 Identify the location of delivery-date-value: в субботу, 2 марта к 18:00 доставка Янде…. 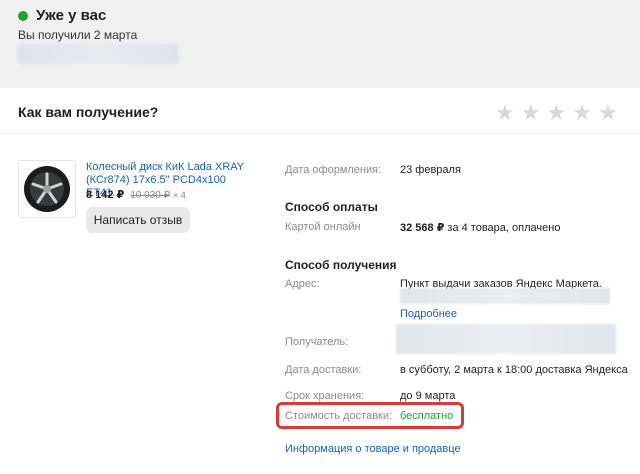
(514, 370).